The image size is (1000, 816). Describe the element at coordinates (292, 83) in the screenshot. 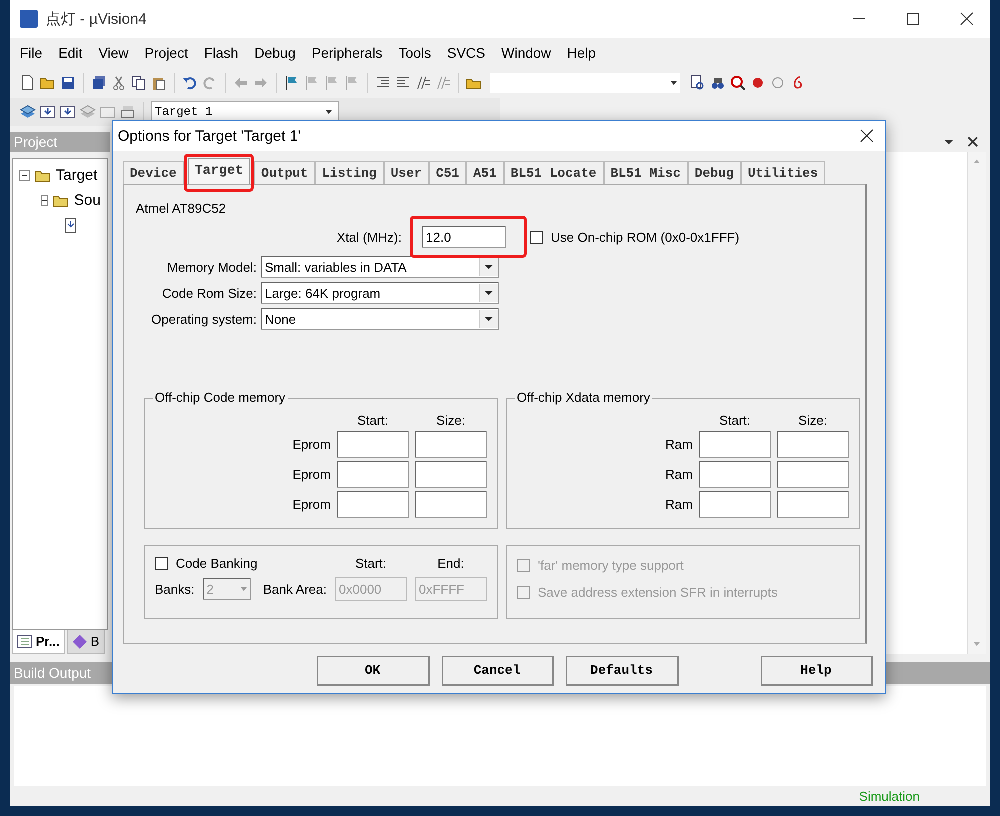

I see `flag-icon` at that location.